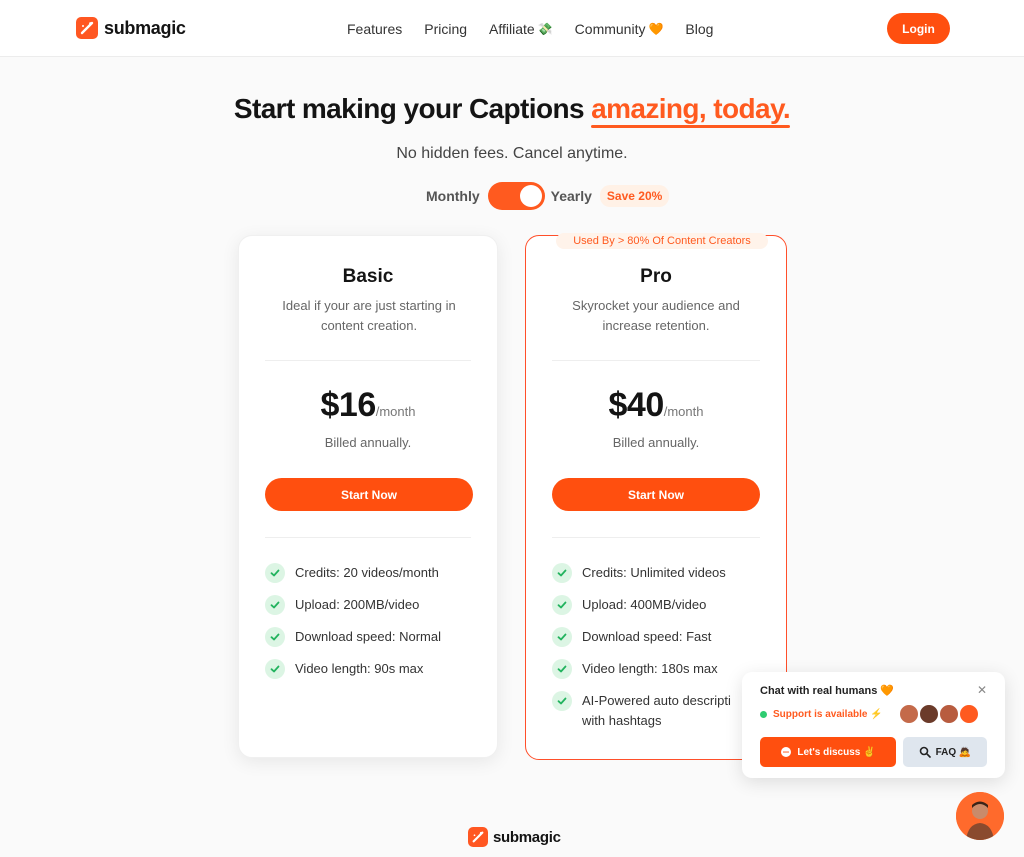  I want to click on feature-item: Credits: Unlimited videos, so click(652, 573).